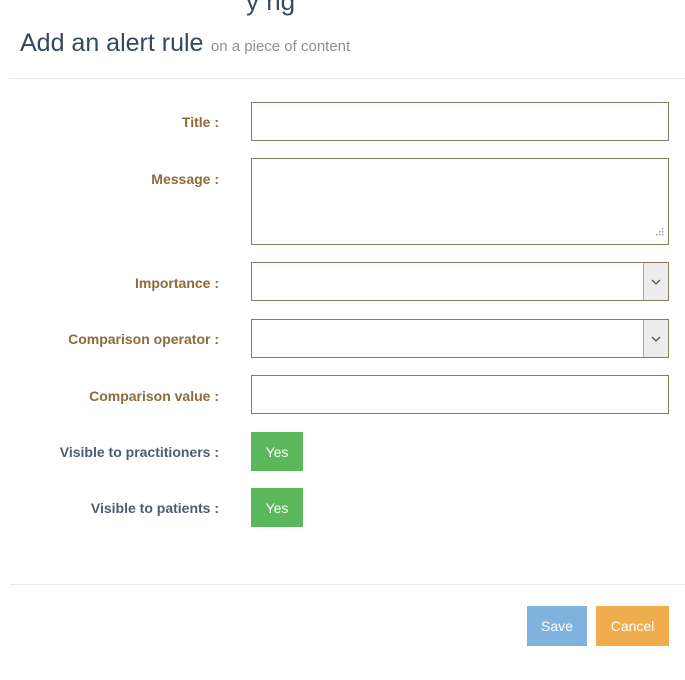 Image resolution: width=685 pixels, height=680 pixels. I want to click on cancel-button: Cancel, so click(632, 626).